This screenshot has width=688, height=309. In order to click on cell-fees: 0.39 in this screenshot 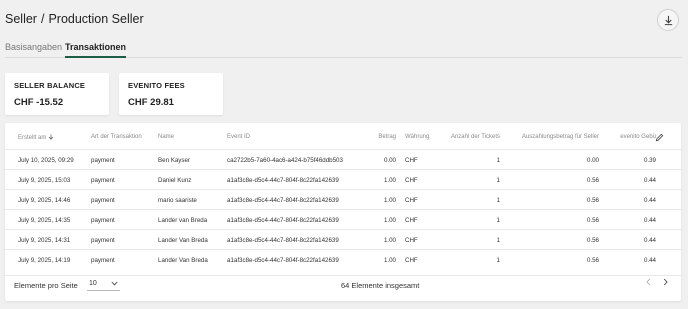, I will do `click(649, 160)`.